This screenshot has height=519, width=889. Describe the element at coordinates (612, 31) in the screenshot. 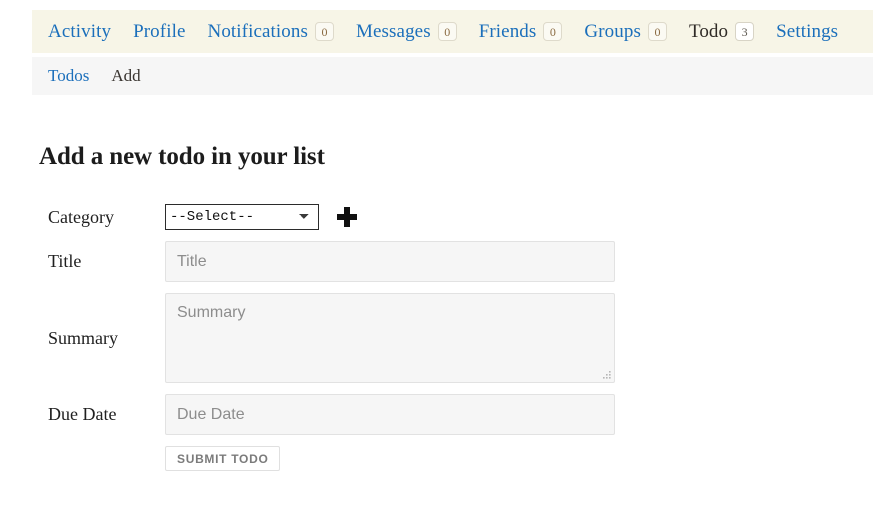

I see `nav-item-label: Groups` at that location.